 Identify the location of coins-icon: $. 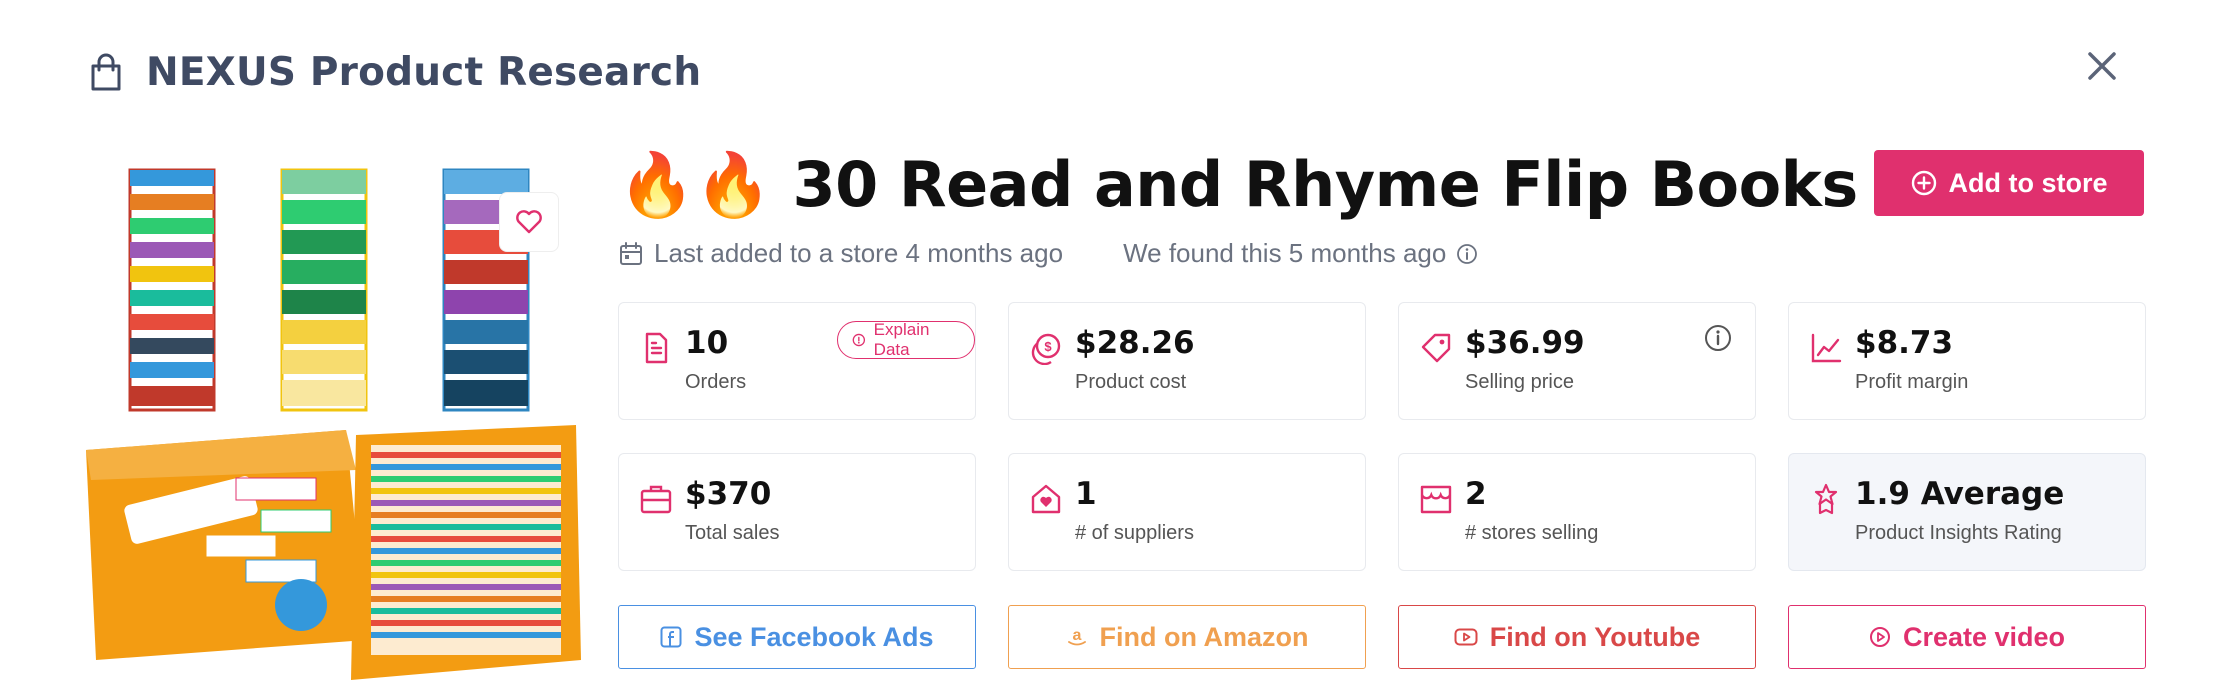
(1046, 349).